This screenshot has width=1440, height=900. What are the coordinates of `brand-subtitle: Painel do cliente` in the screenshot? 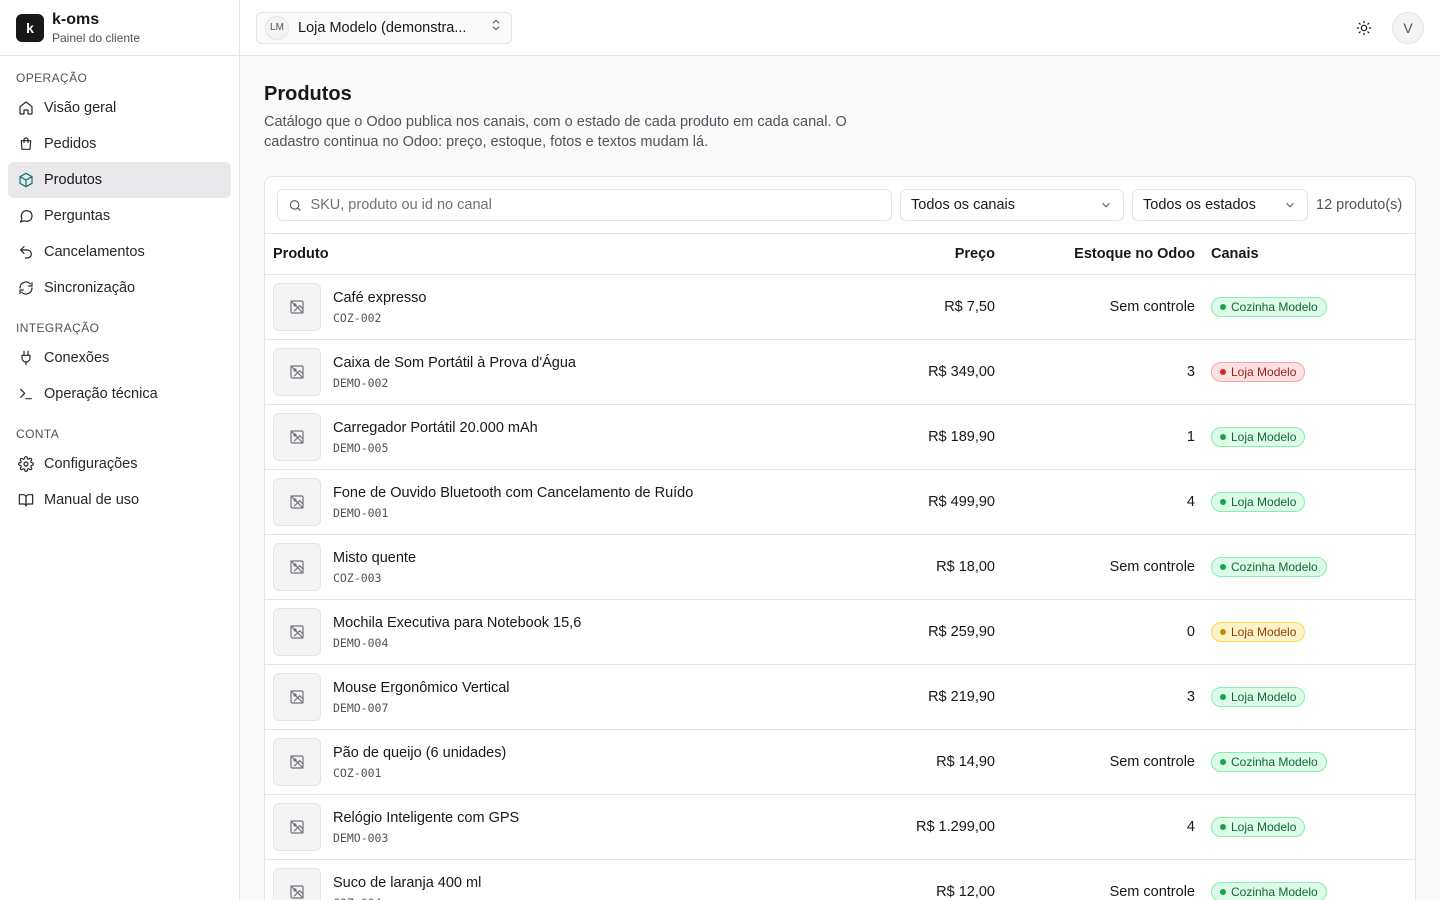 It's located at (96, 37).